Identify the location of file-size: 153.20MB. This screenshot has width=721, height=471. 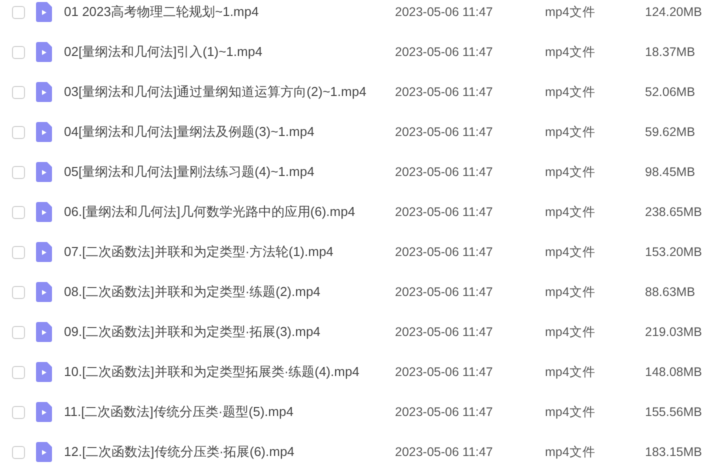
(673, 252).